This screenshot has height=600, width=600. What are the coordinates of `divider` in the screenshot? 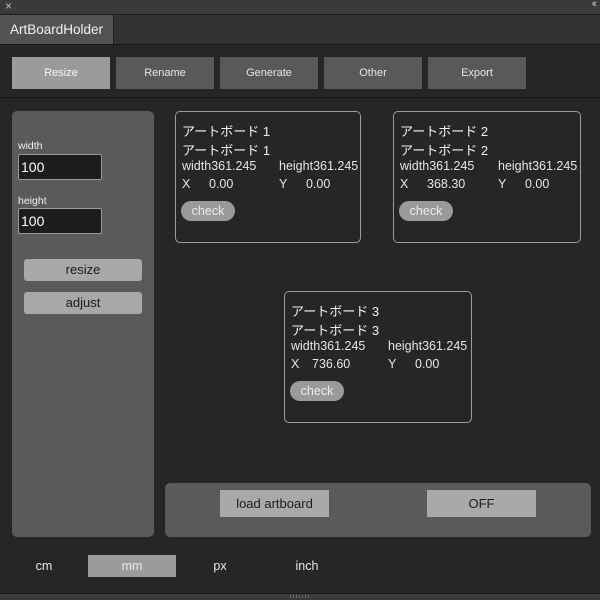 It's located at (300, 97).